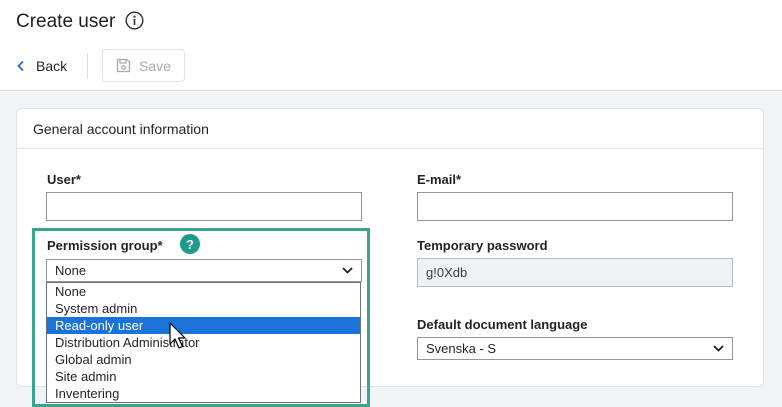  Describe the element at coordinates (155, 65) in the screenshot. I see `save-button-label: Save` at that location.